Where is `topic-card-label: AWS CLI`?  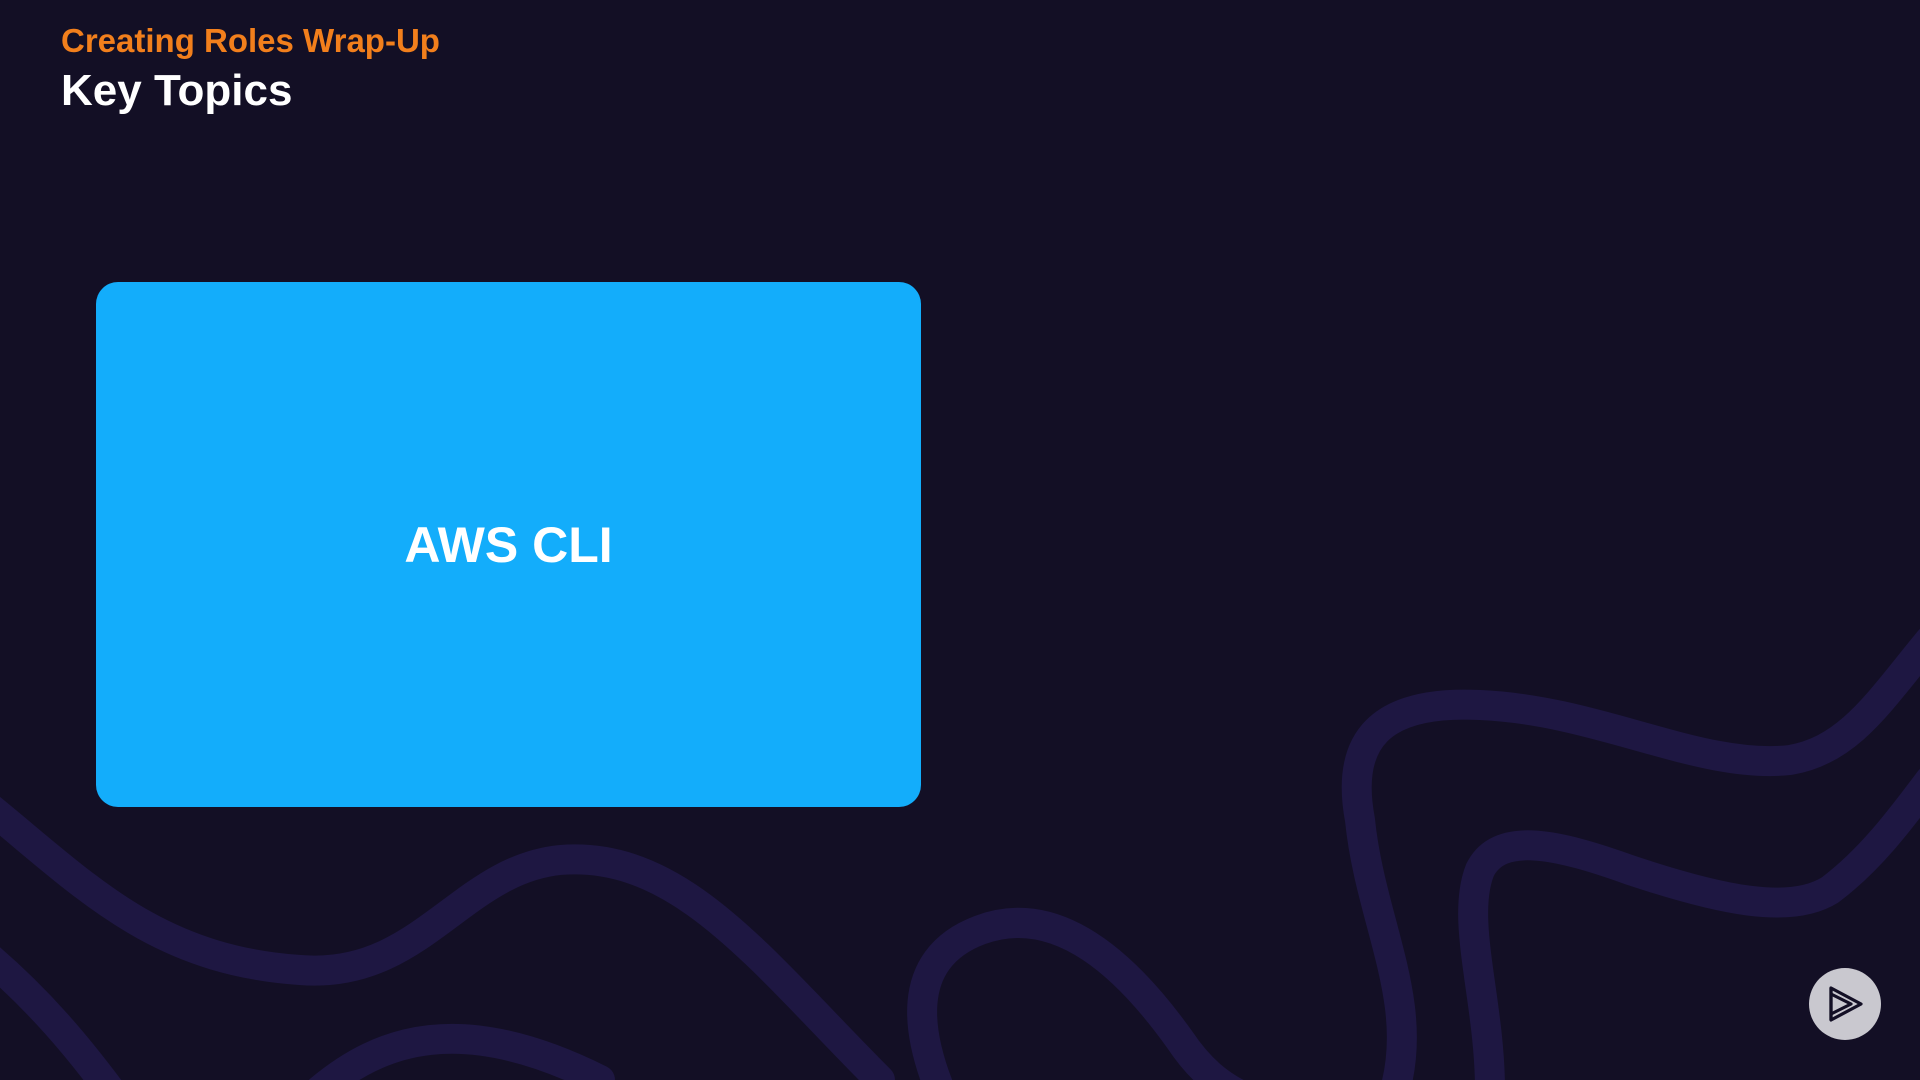
topic-card-label: AWS CLI is located at coordinates (508, 544).